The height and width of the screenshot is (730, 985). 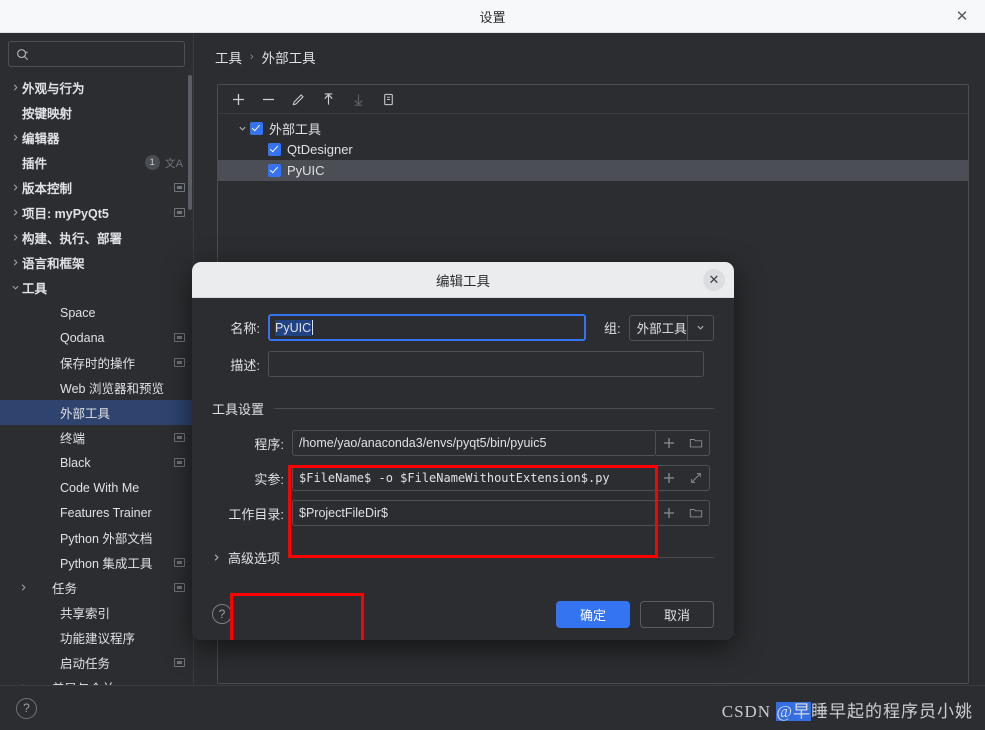 What do you see at coordinates (96, 162) in the screenshot?
I see `sidebar-item-3: 插件 1 文A` at bounding box center [96, 162].